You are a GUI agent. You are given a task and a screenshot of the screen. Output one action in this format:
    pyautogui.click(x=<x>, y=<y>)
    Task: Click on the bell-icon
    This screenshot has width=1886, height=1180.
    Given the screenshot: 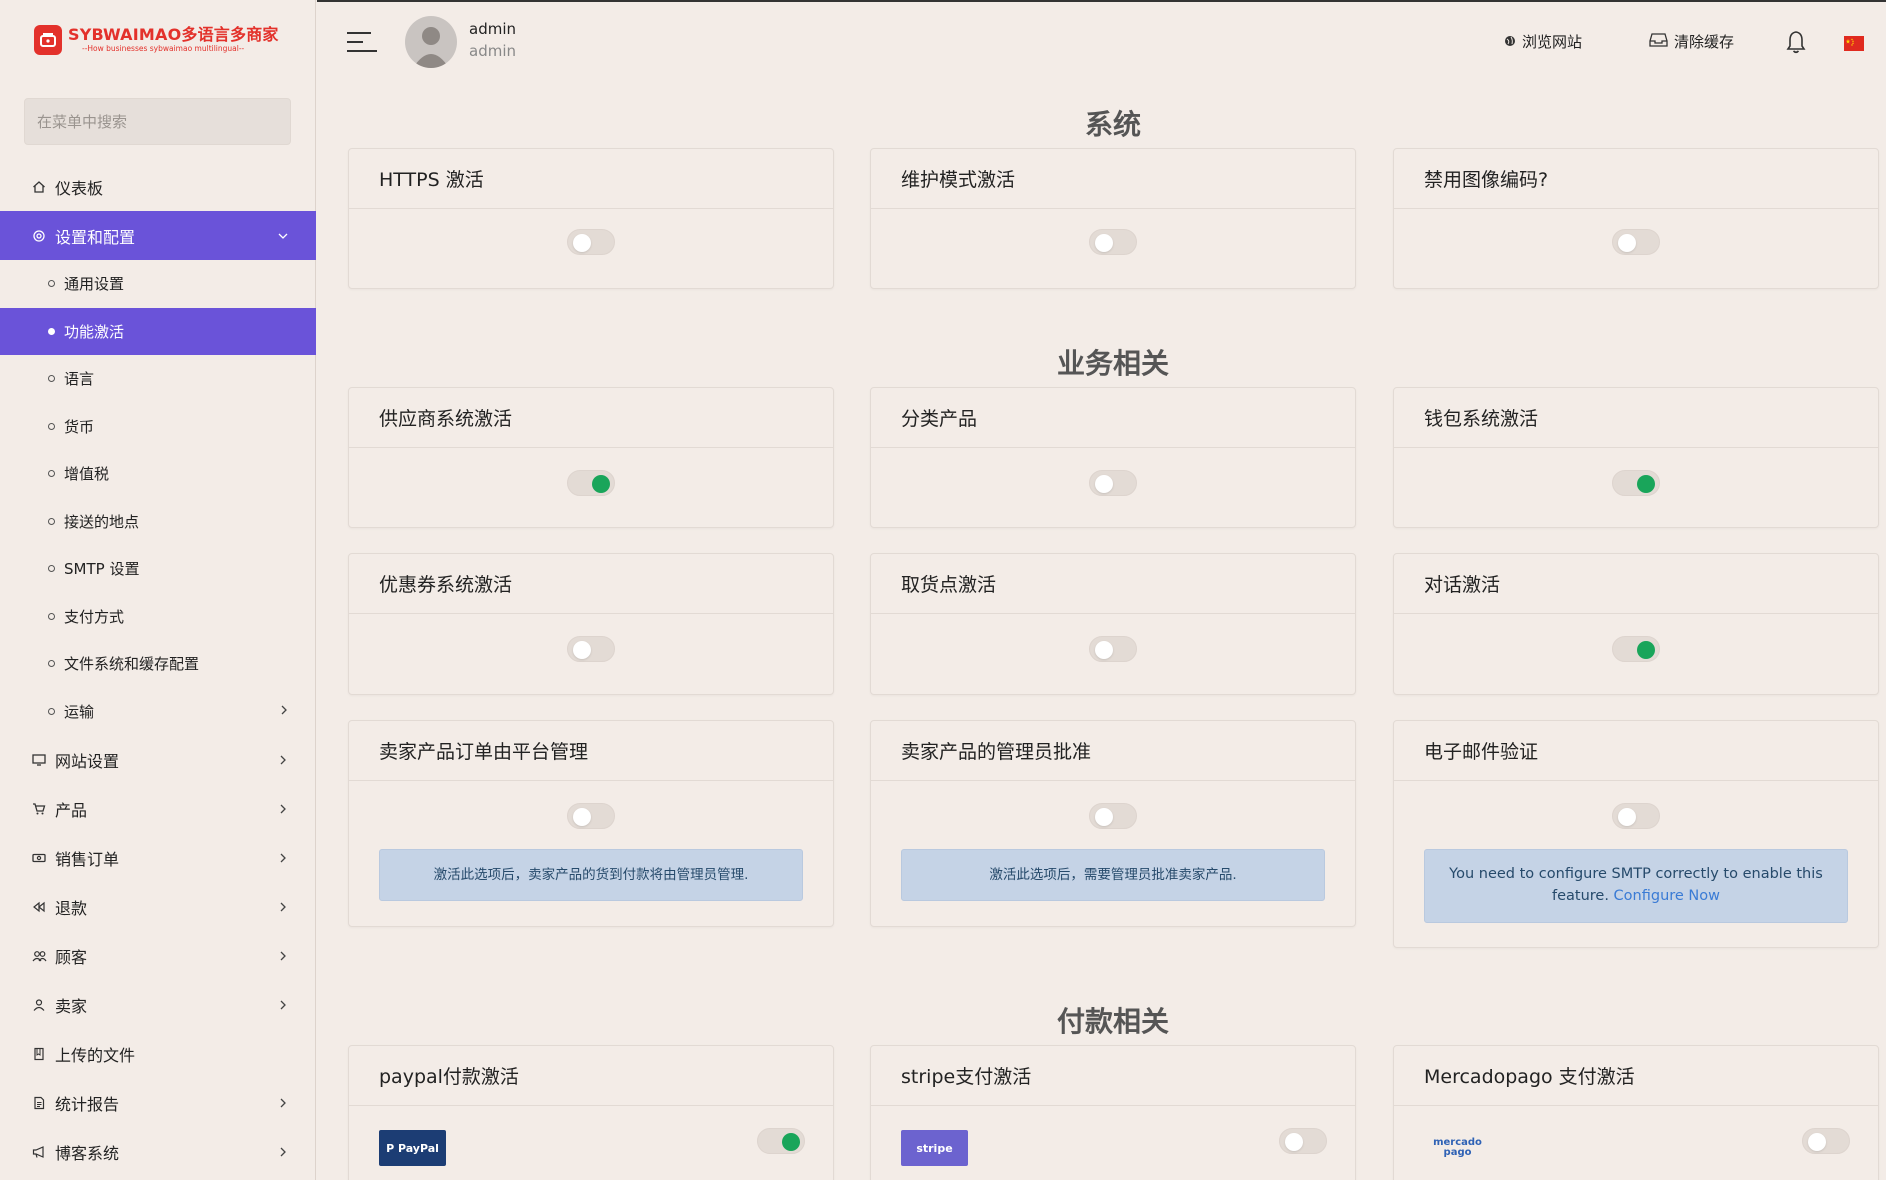 What is the action you would take?
    pyautogui.click(x=1796, y=42)
    